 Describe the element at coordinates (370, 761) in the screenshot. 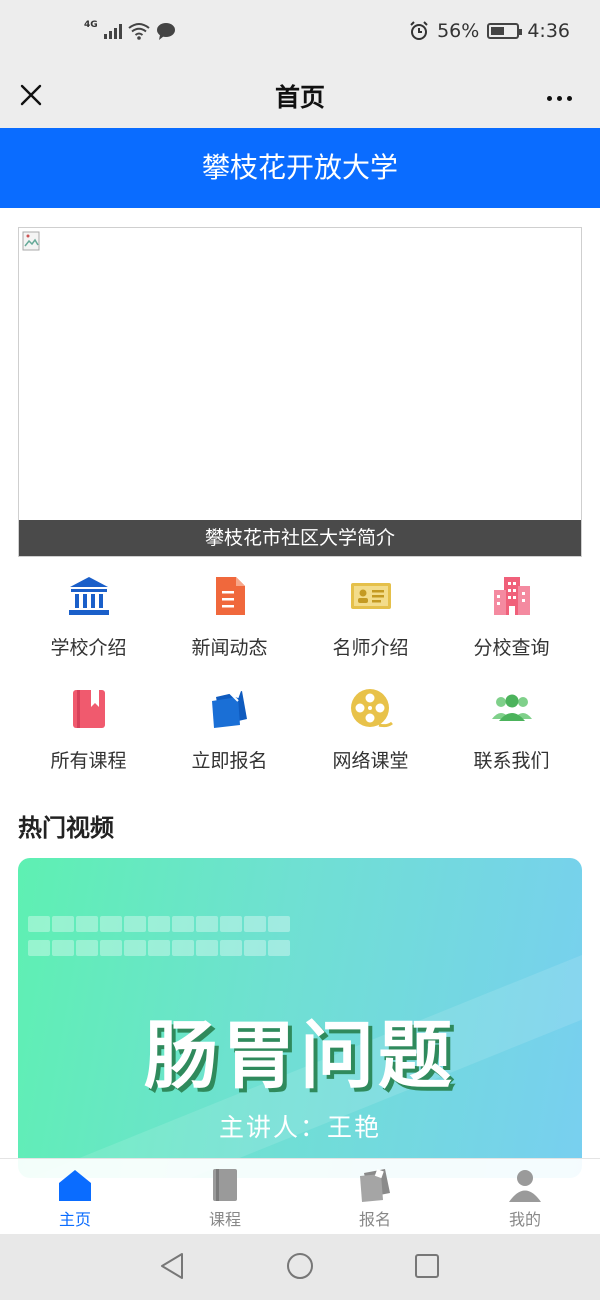

I see `grid-label: 网络课堂` at that location.